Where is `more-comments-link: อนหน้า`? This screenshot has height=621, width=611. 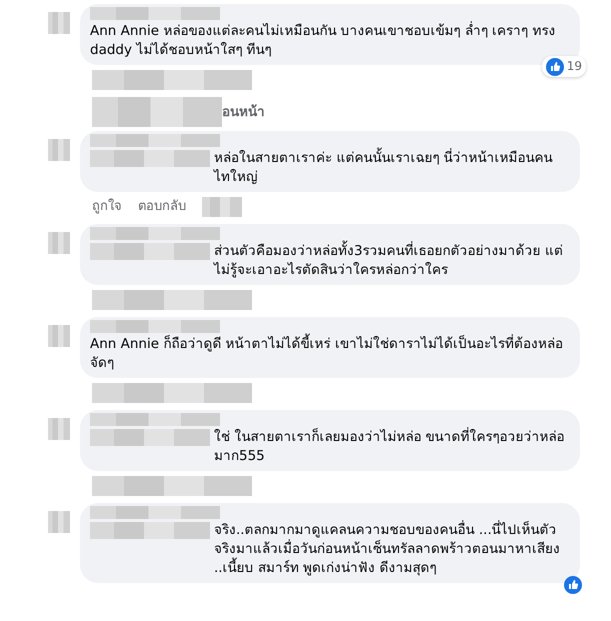
more-comments-link: อนหน้า is located at coordinates (243, 112).